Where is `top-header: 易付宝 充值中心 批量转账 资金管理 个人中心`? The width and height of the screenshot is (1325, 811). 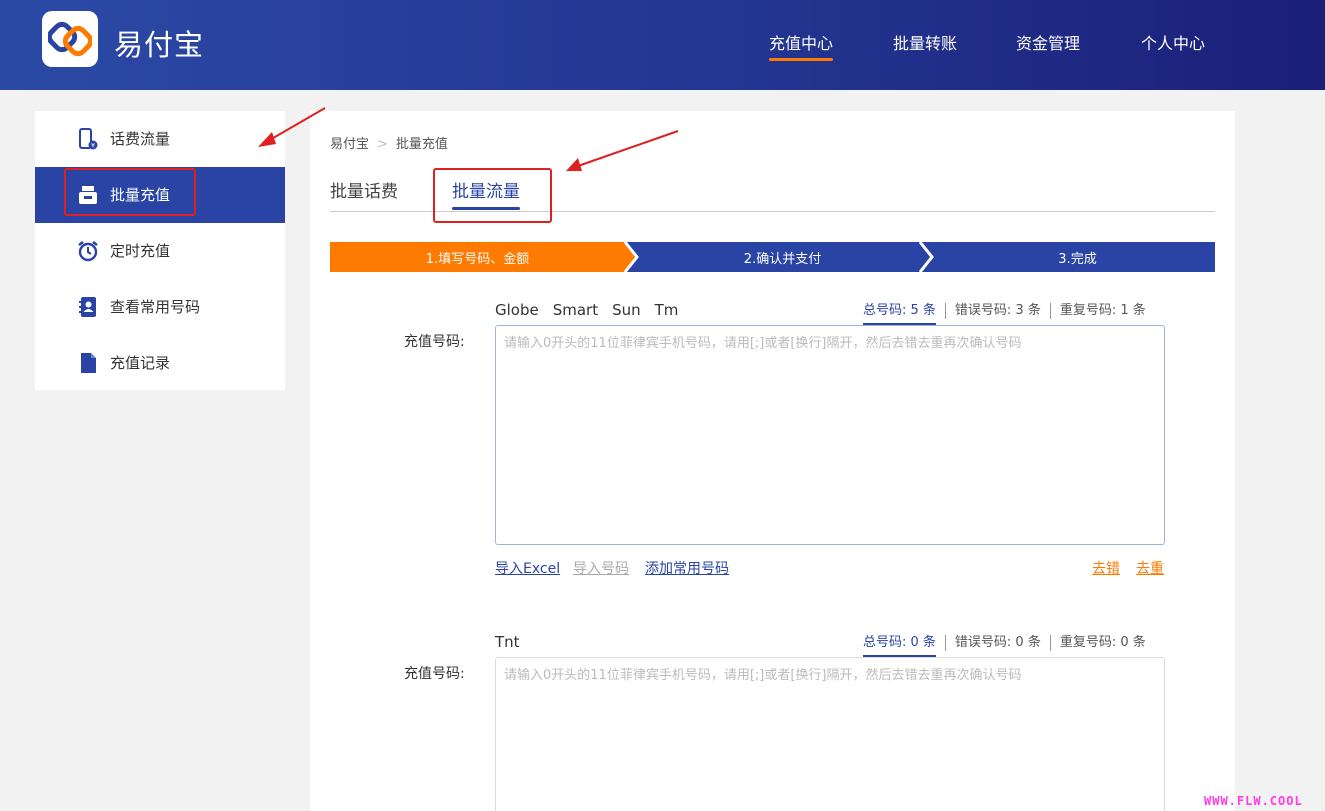
top-header: 易付宝 充值中心 批量转账 资金管理 个人中心 is located at coordinates (662, 45).